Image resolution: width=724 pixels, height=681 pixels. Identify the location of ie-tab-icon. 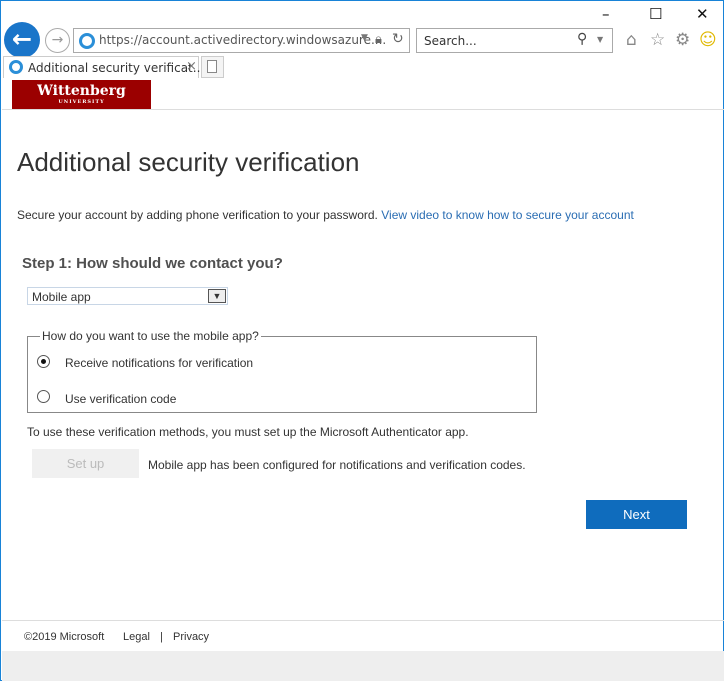
(16, 67).